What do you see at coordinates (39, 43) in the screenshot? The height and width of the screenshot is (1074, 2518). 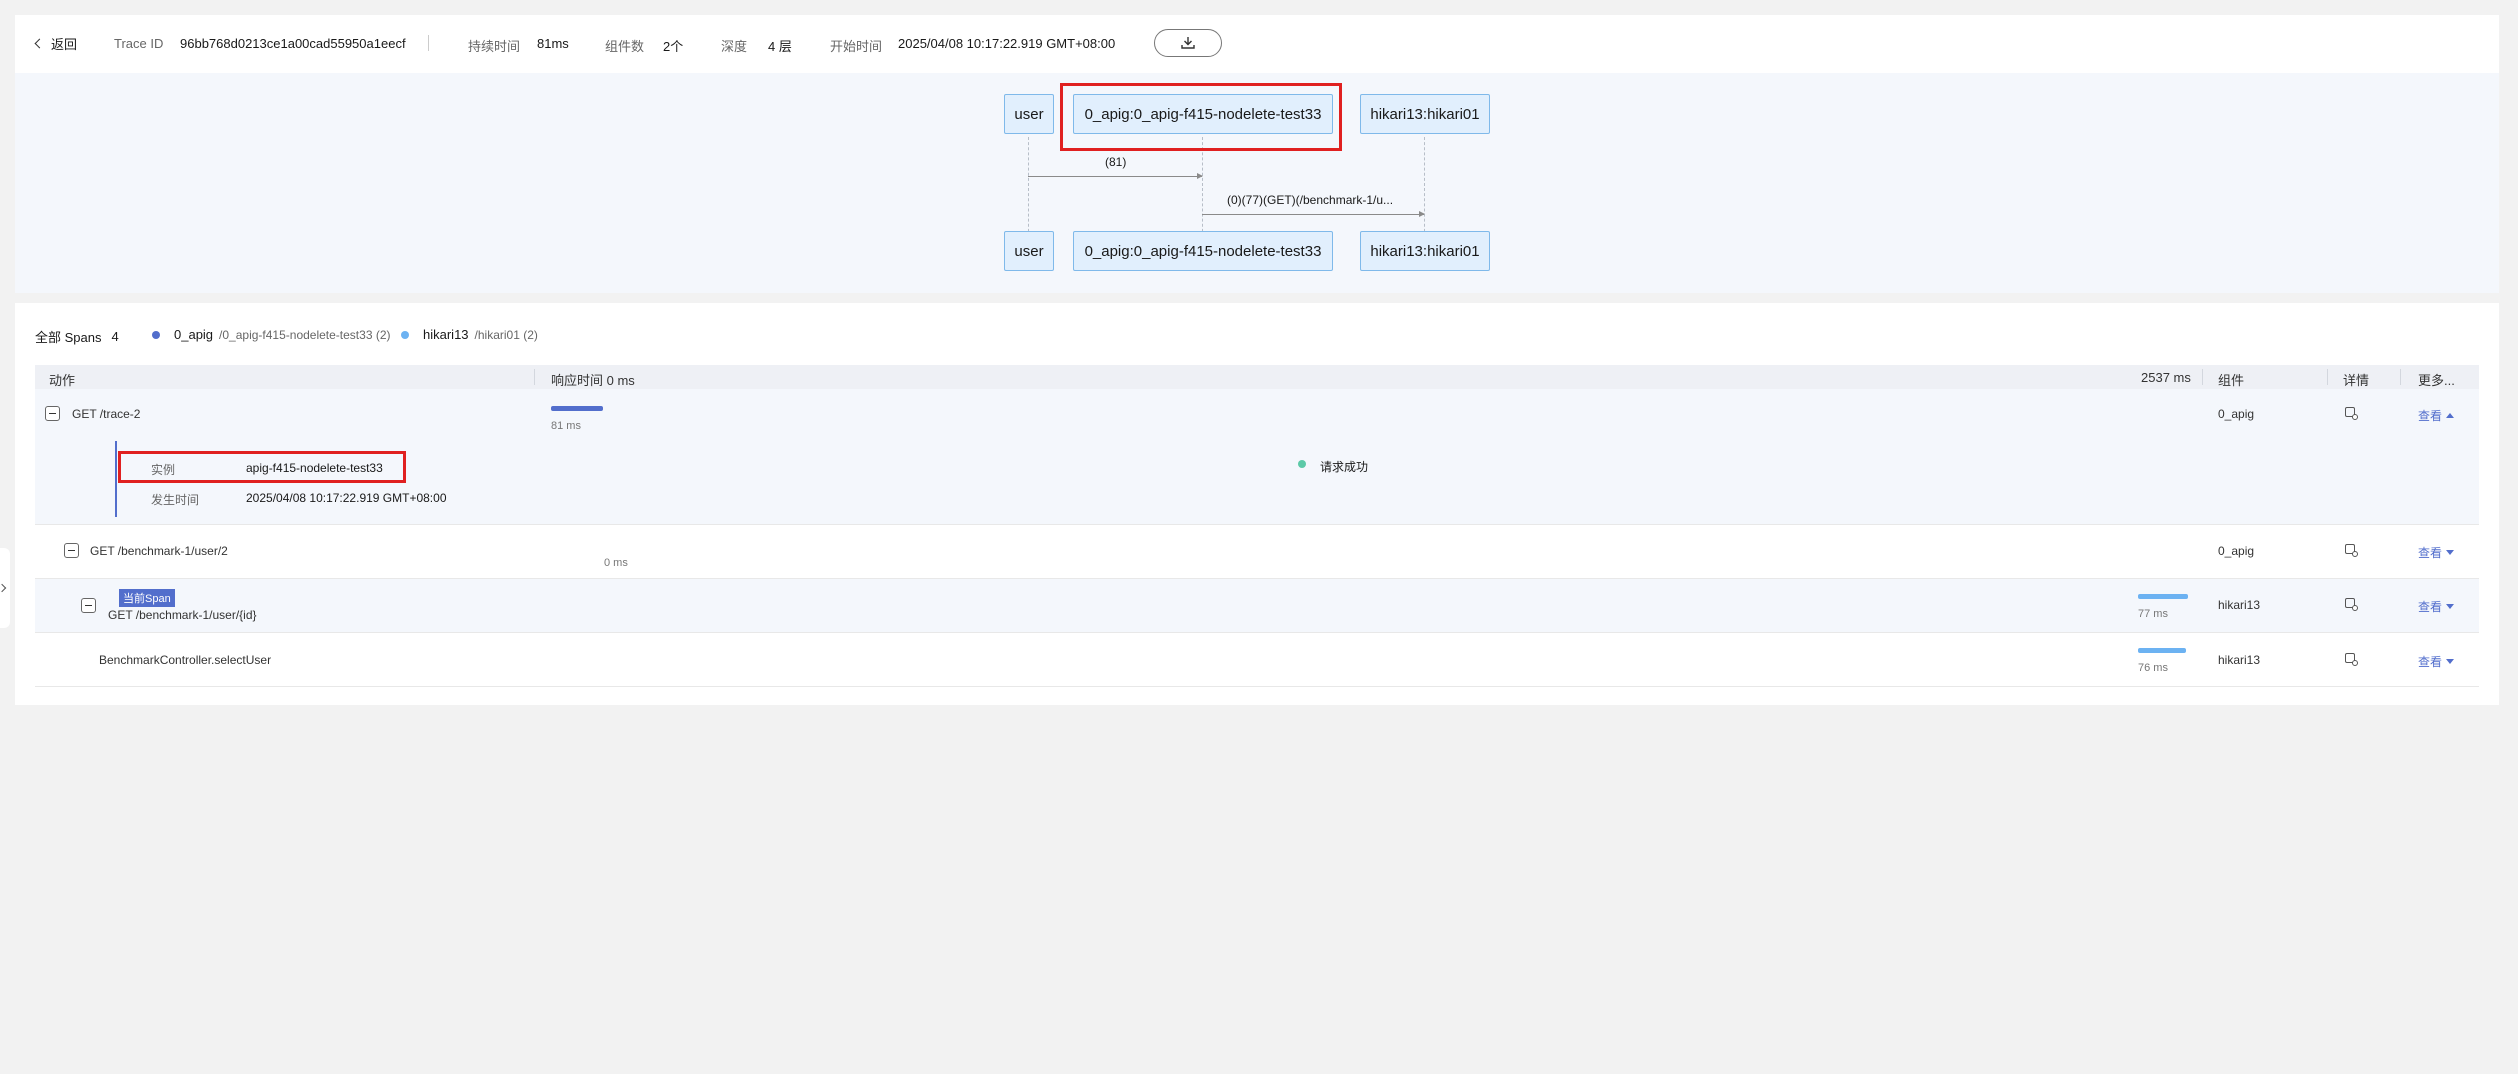 I see `chevron-left-icon` at bounding box center [39, 43].